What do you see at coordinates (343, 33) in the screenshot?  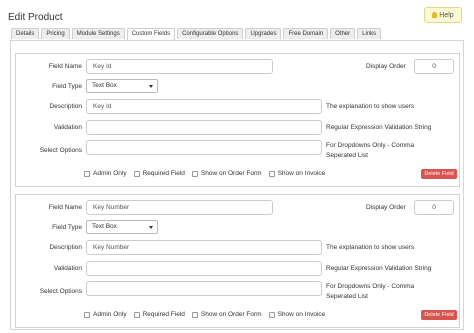 I see `tab-other: Other` at bounding box center [343, 33].